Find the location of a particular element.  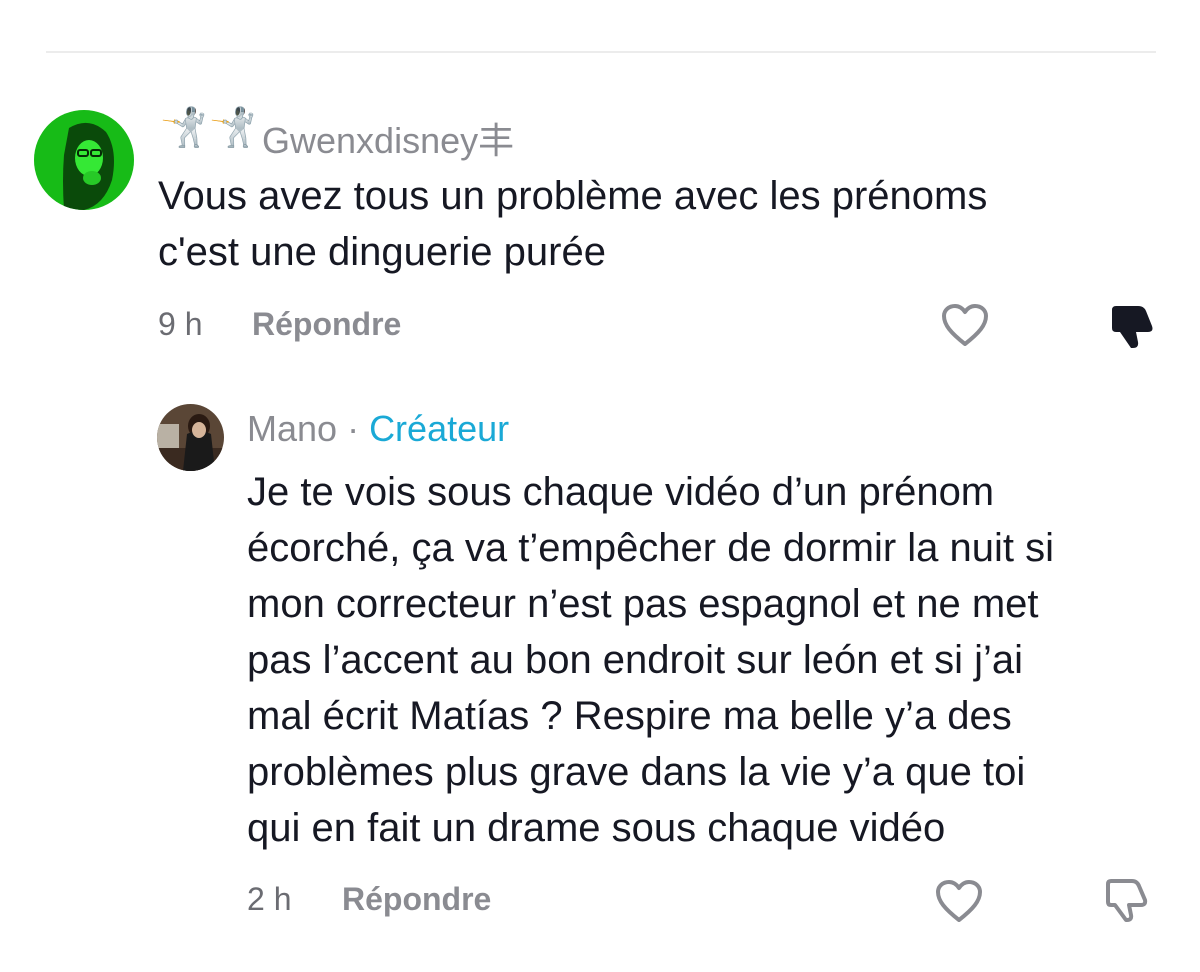

creator-badge: Créateur is located at coordinates (439, 428).